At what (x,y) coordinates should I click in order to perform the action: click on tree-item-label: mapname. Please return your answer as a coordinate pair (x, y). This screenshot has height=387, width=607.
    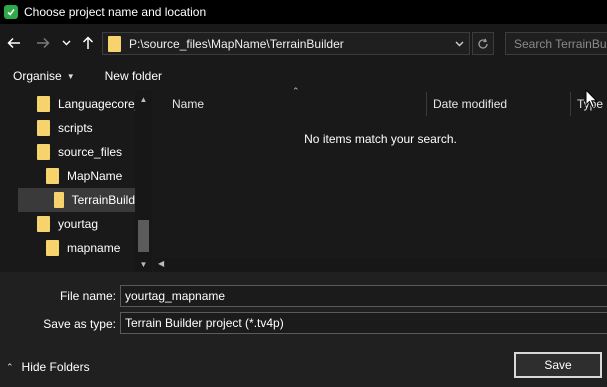
    Looking at the image, I should click on (94, 248).